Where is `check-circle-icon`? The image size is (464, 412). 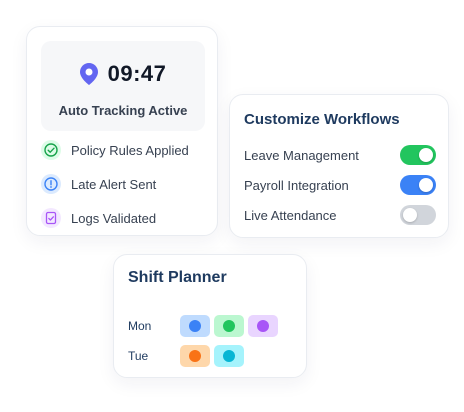
check-circle-icon is located at coordinates (51, 150).